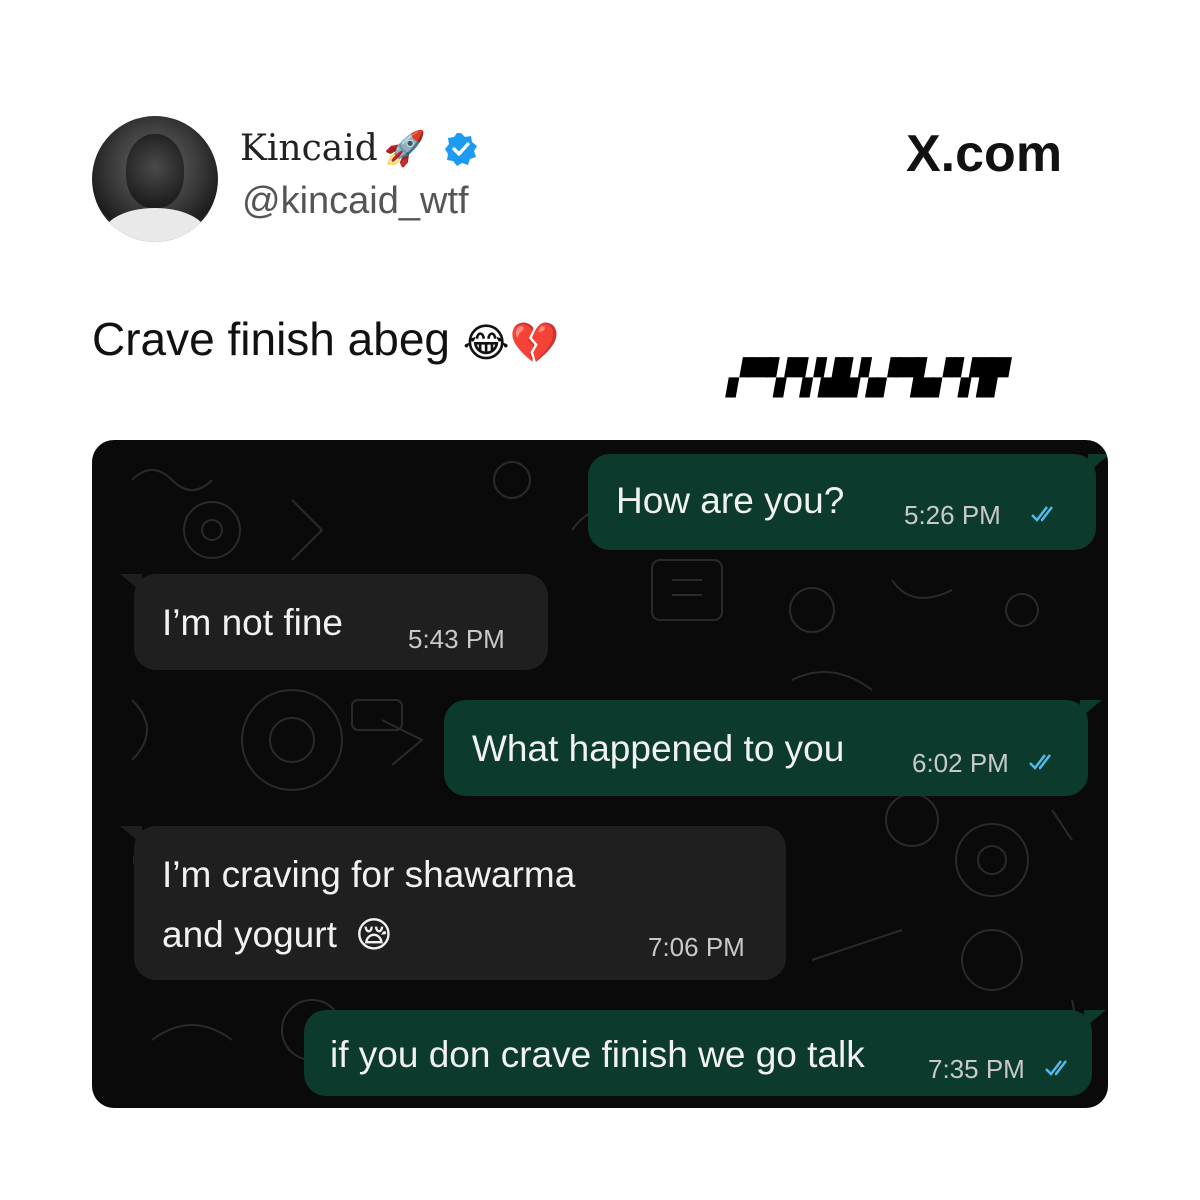  I want to click on message-text-line2: and yogurt 😪, so click(277, 935).